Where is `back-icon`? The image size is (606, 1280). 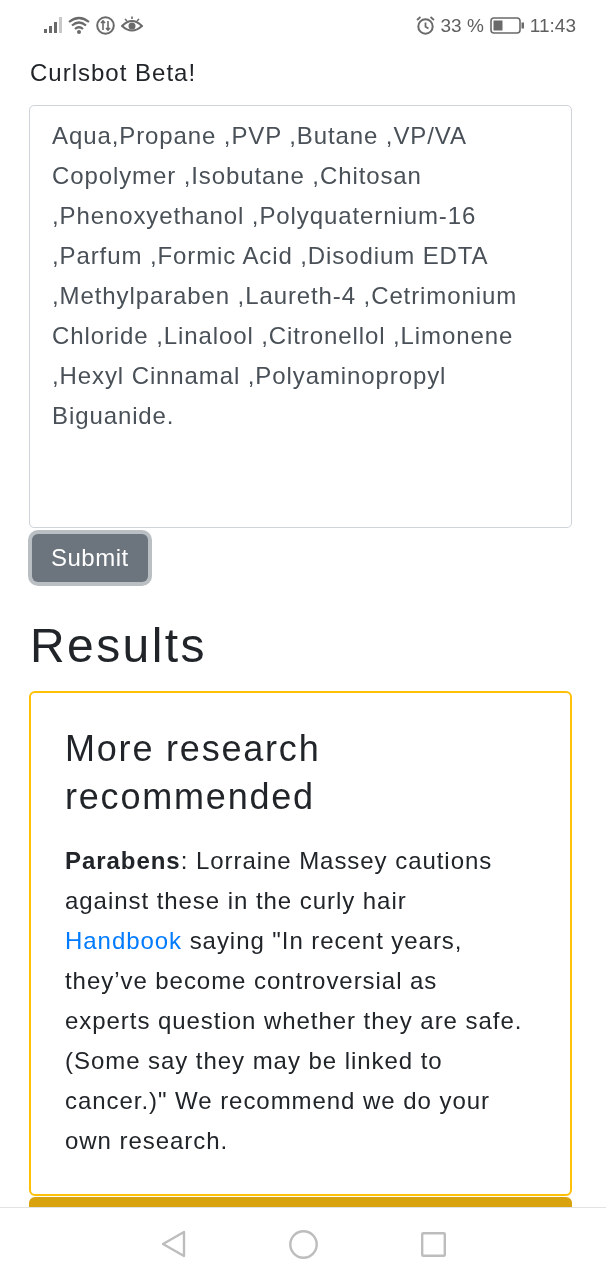 back-icon is located at coordinates (173, 1244).